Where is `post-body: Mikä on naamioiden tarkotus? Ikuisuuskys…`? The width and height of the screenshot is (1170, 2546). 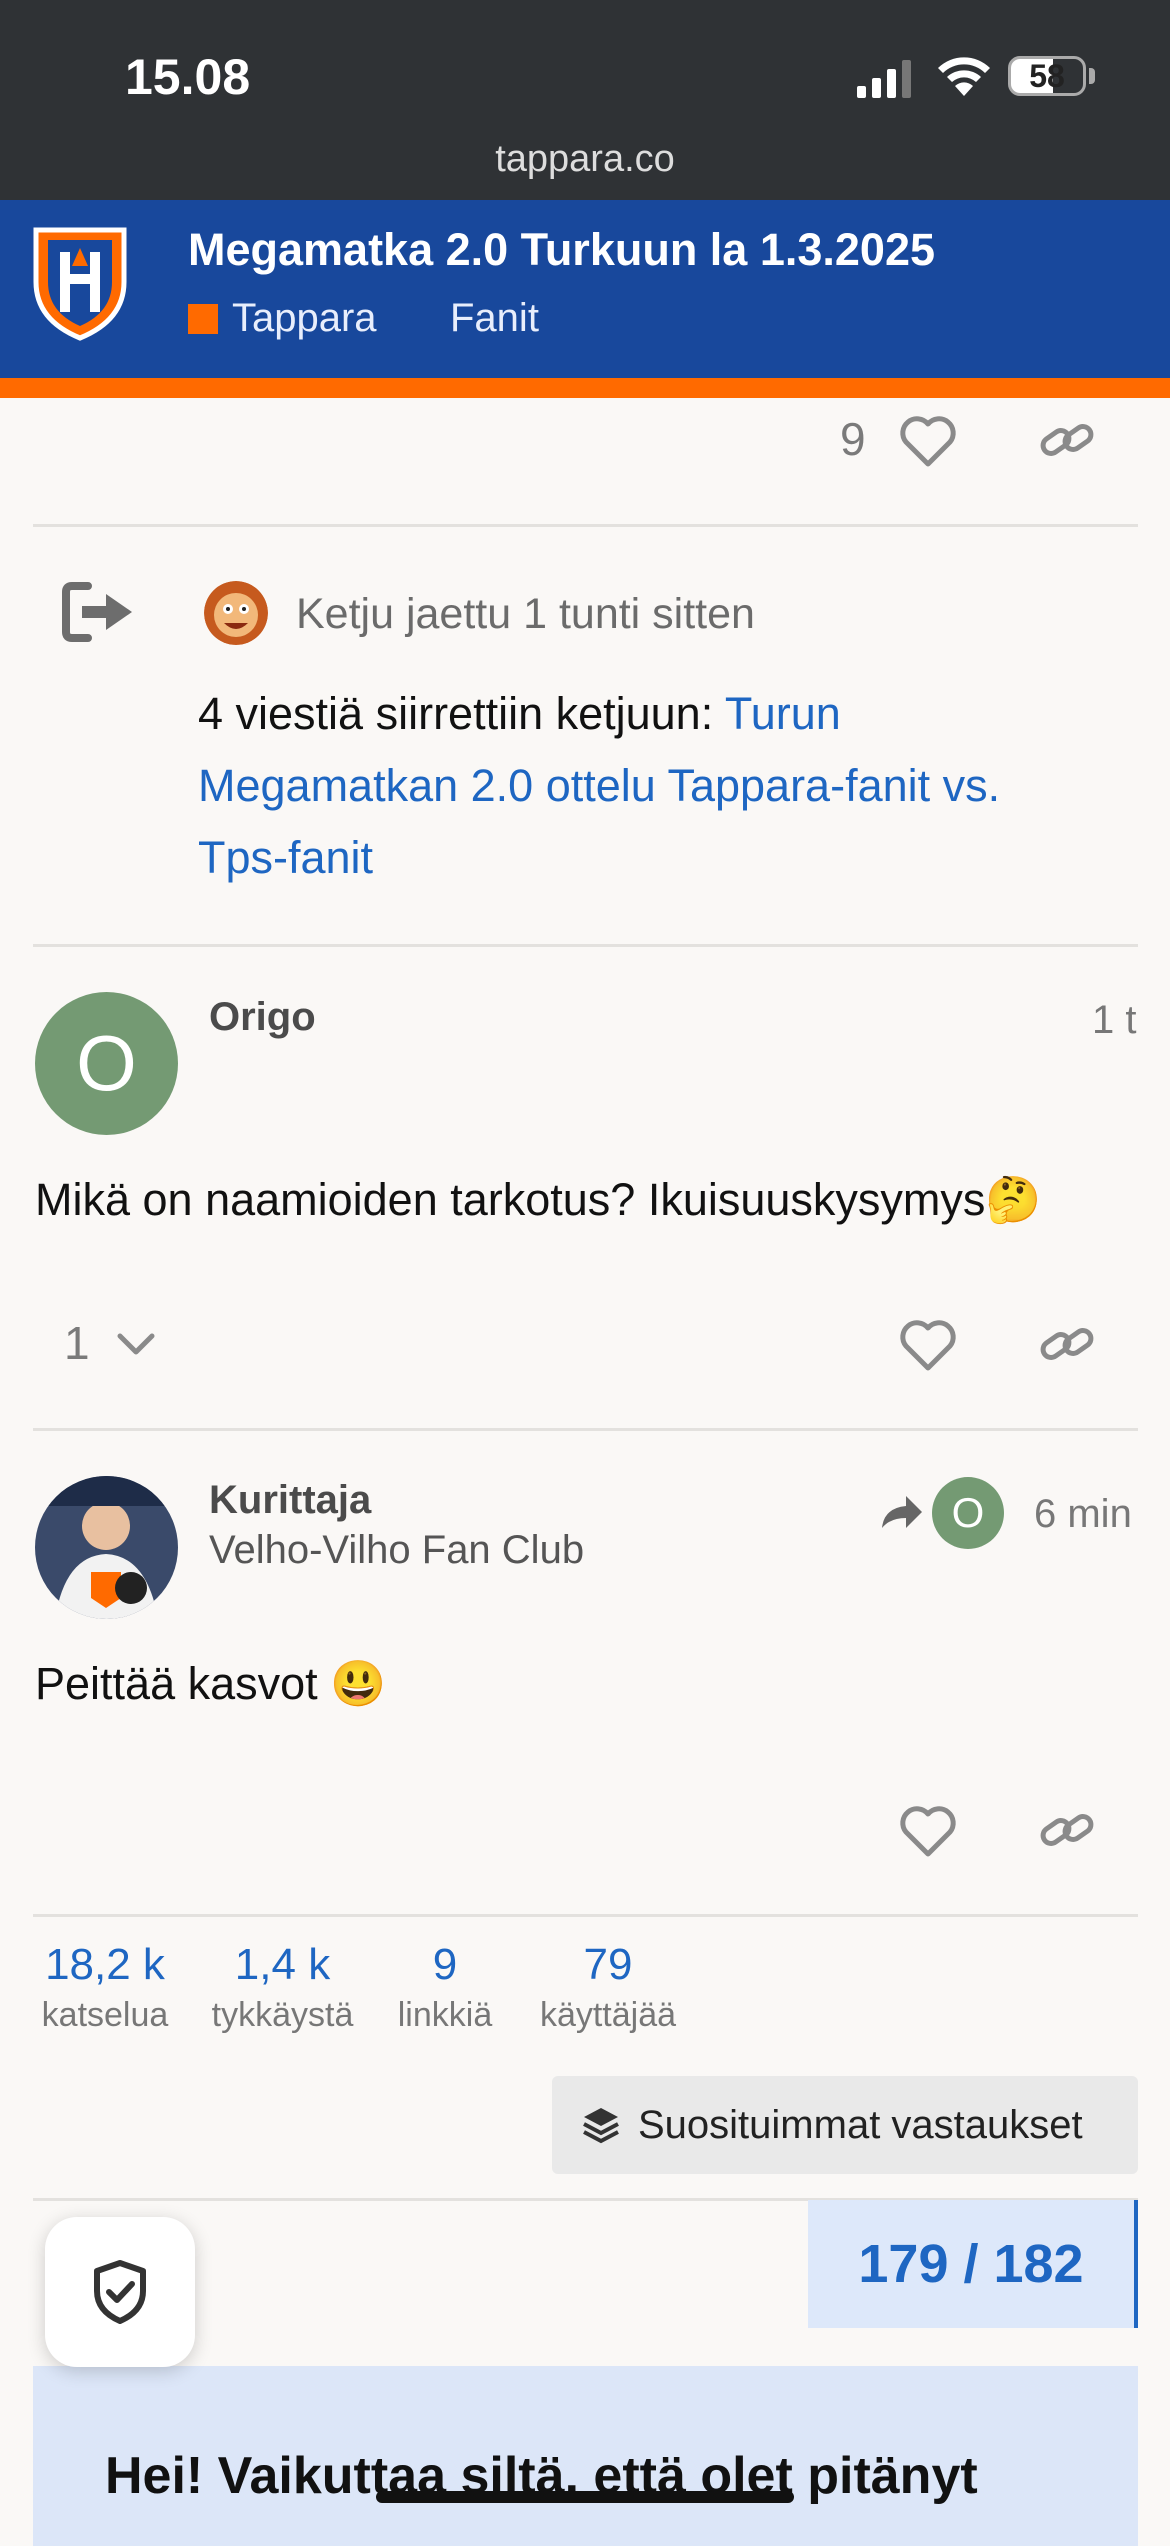
post-body: Mikä on naamioiden tarkotus? Ikuisuuskys… is located at coordinates (538, 1200).